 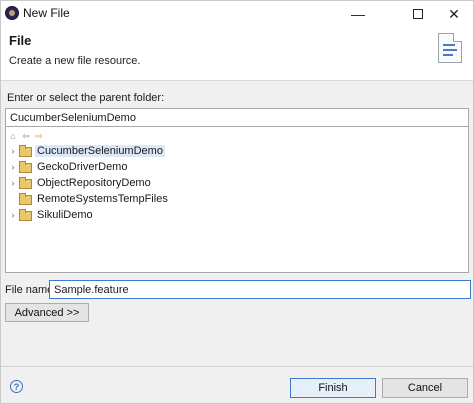 What do you see at coordinates (237, 14) in the screenshot?
I see `title-bar: New File — ✕` at bounding box center [237, 14].